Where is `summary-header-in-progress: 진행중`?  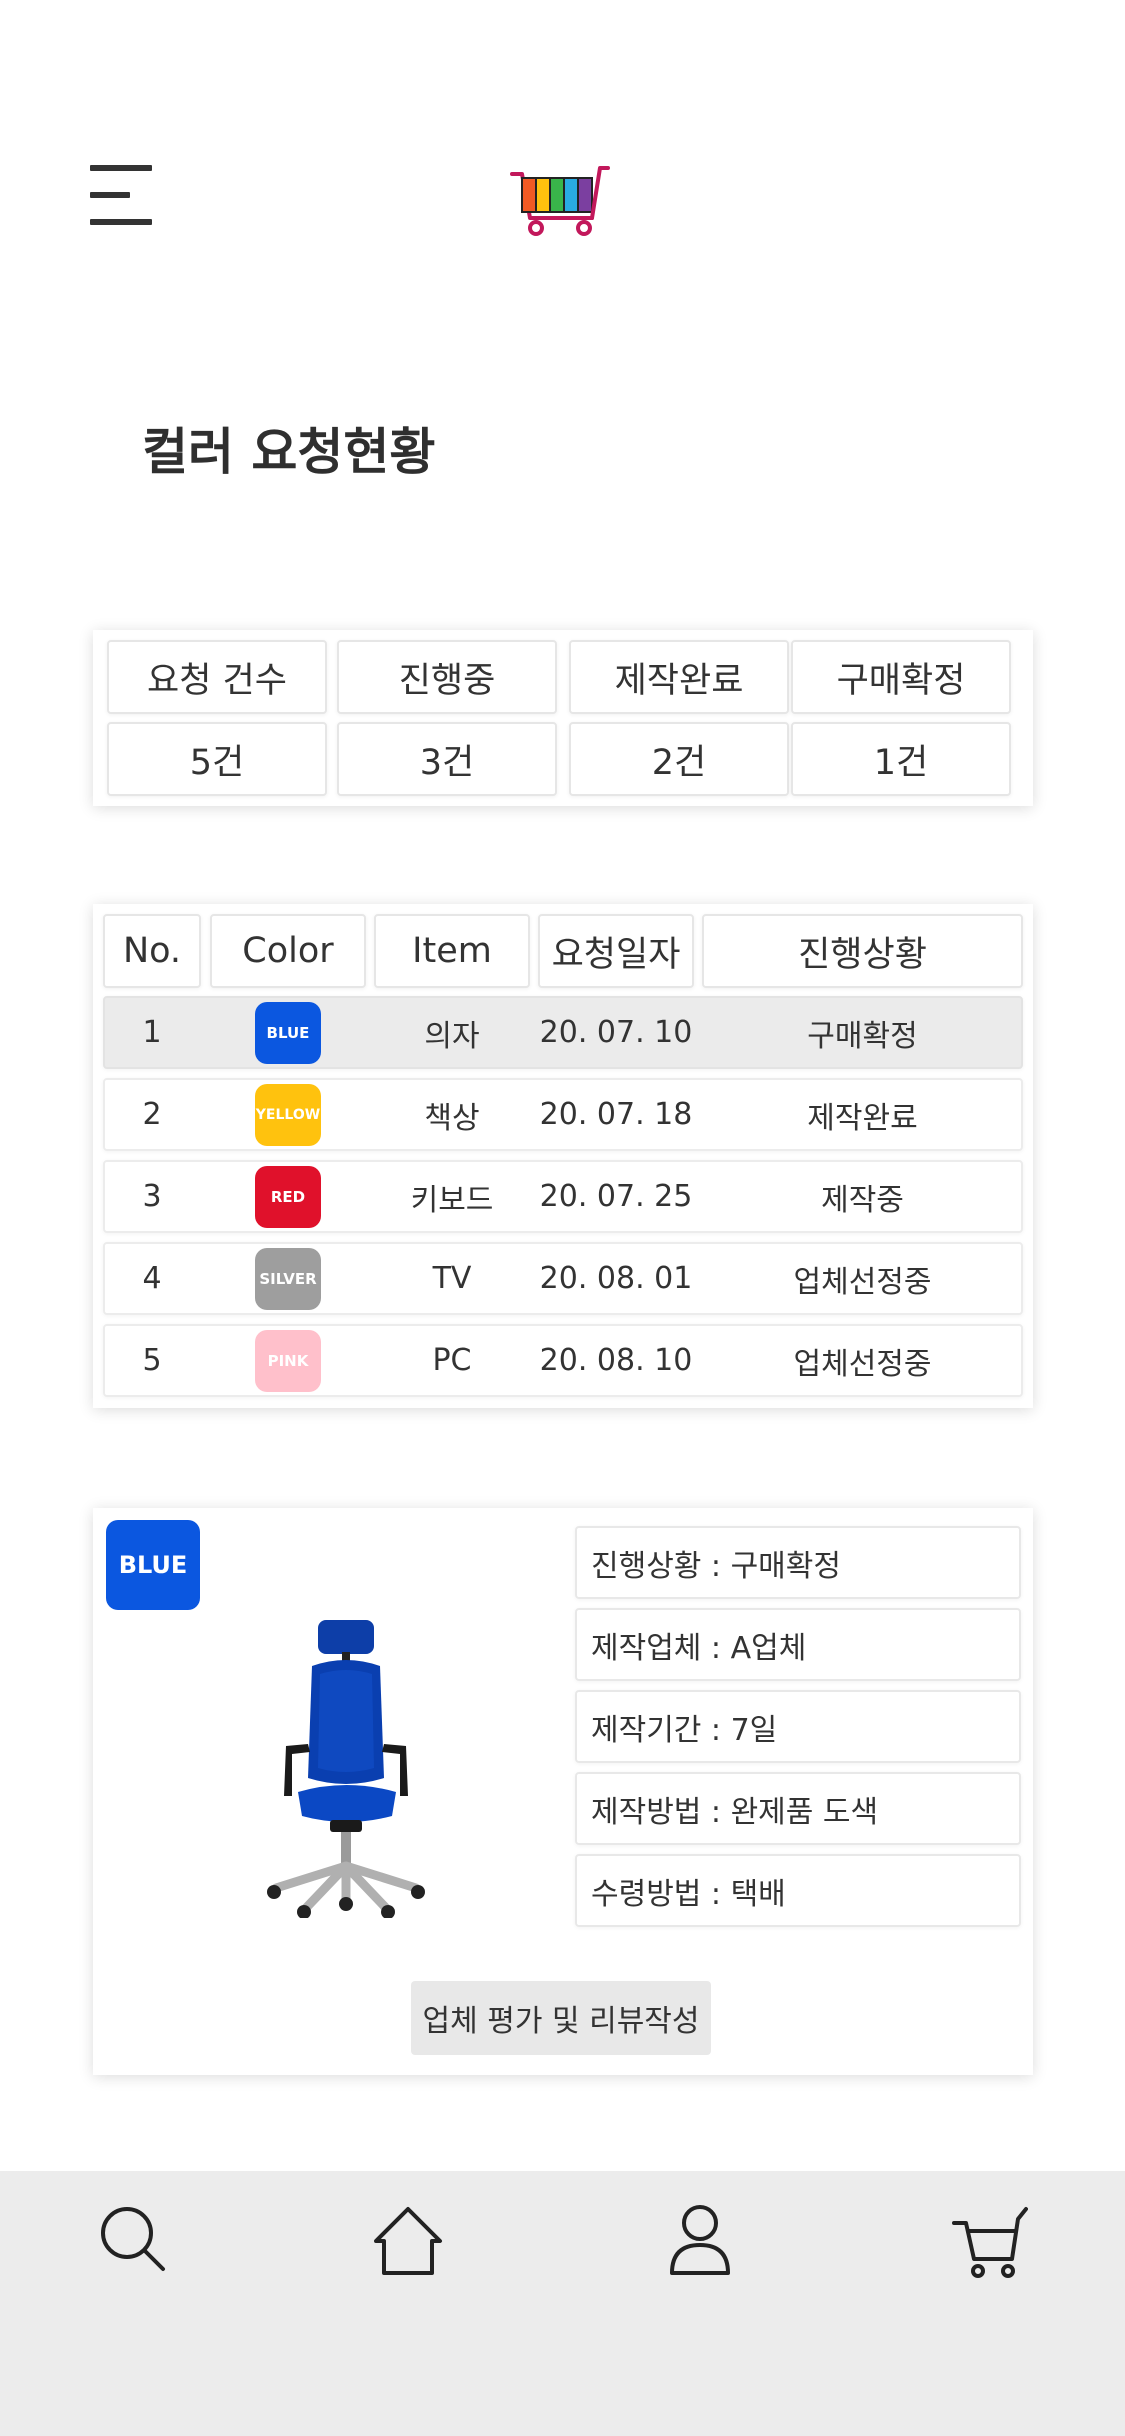
summary-header-in-progress: 진행중 is located at coordinates (447, 677).